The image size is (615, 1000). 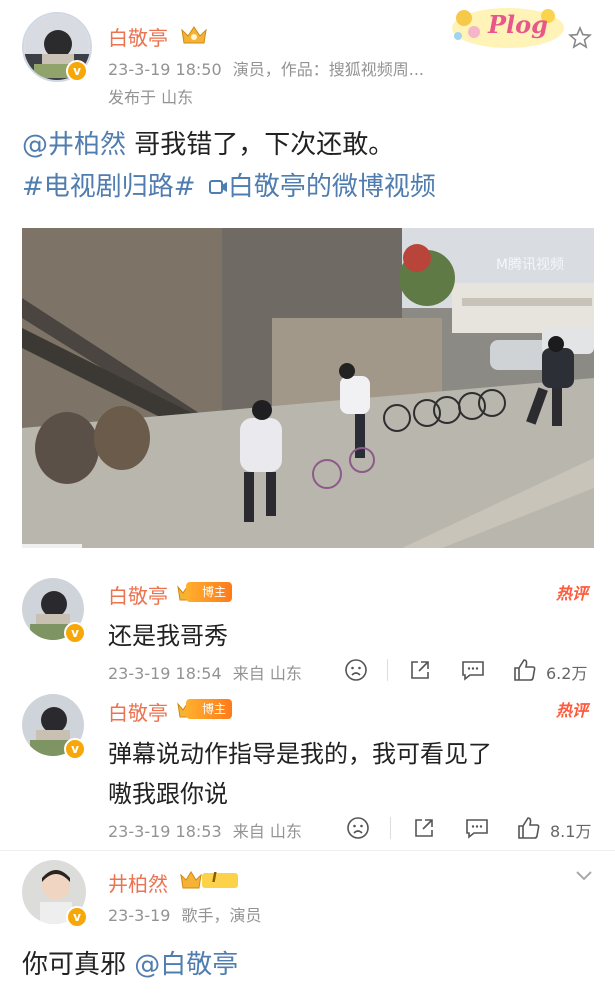 I want to click on mention-link: @井柏然, so click(x=74, y=145).